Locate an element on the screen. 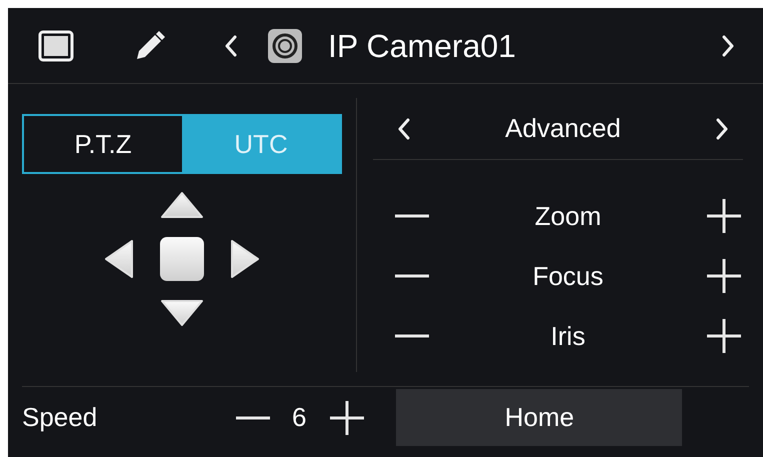  window-icon is located at coordinates (56, 46).